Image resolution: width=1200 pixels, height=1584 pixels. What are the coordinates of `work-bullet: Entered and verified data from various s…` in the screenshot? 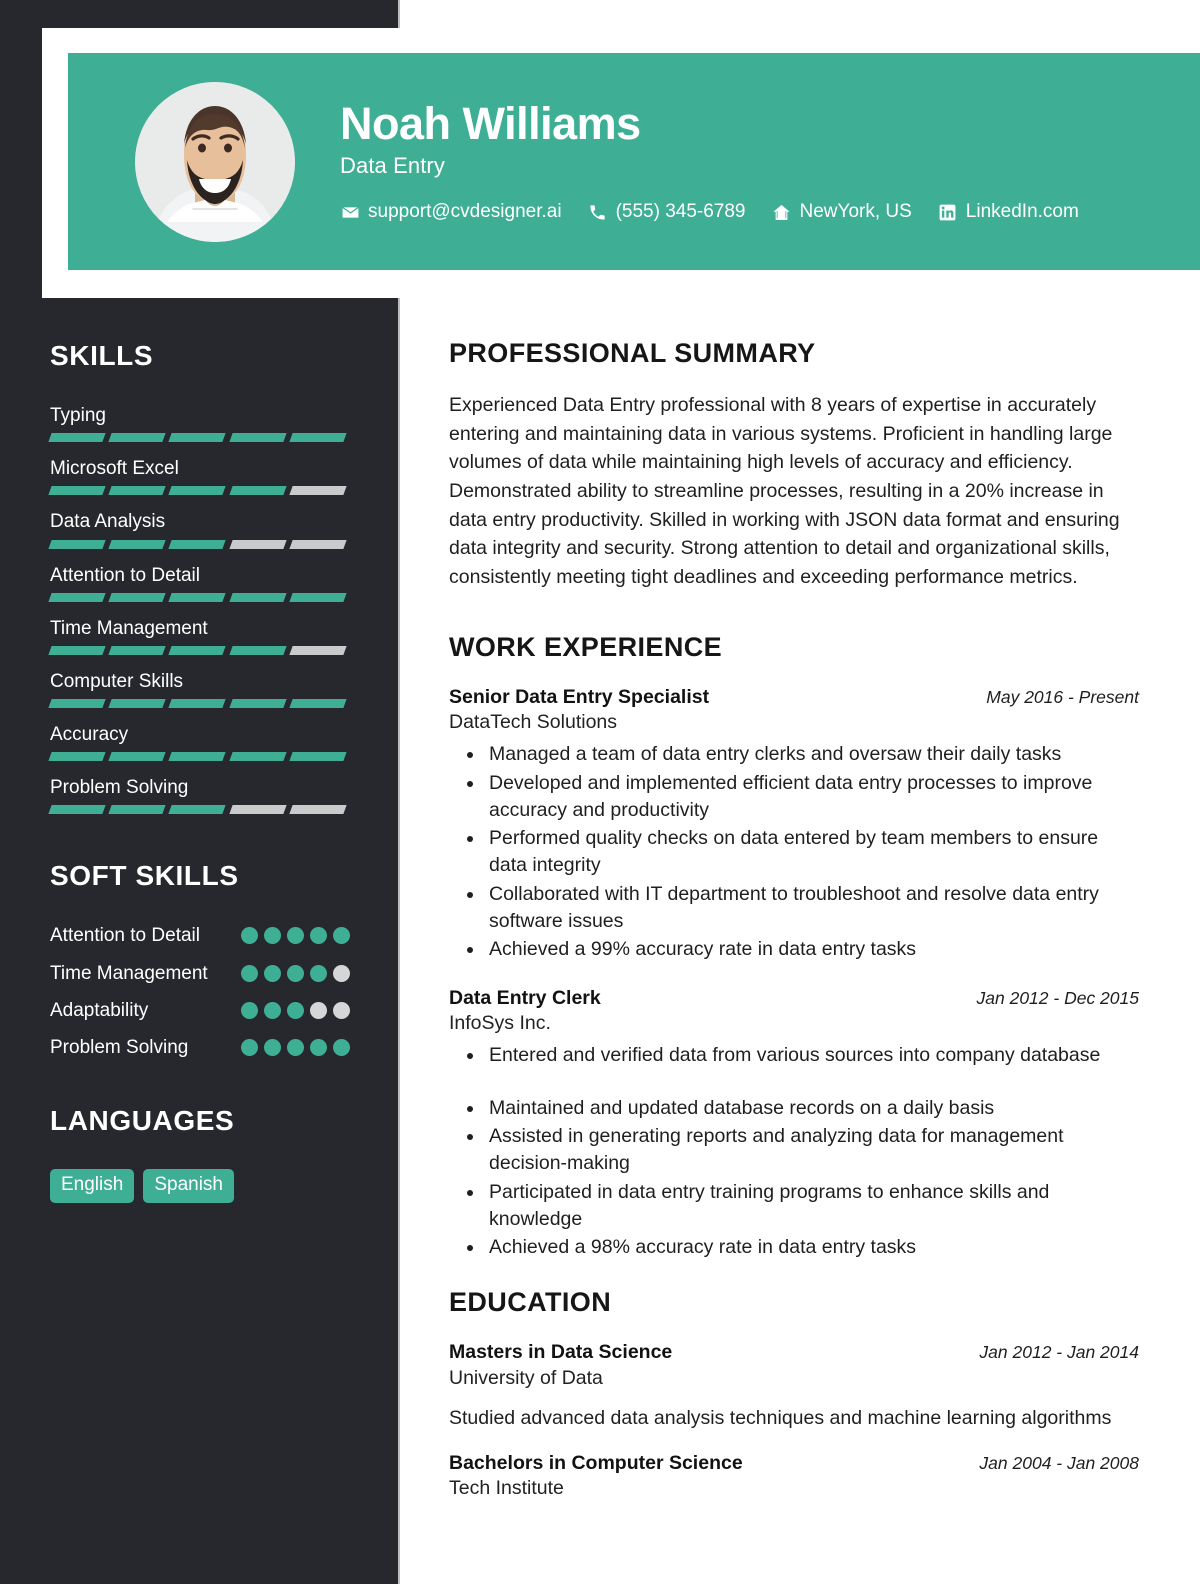 It's located at (812, 1055).